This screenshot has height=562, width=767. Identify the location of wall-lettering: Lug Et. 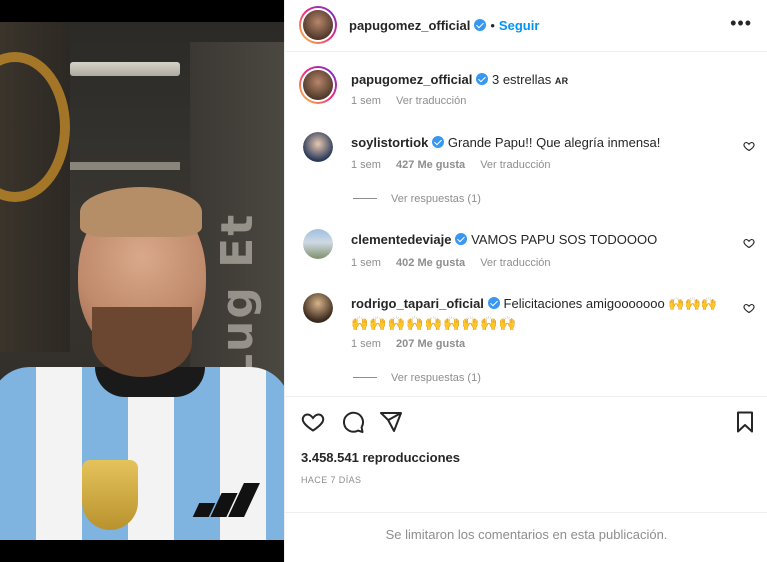
(237, 297).